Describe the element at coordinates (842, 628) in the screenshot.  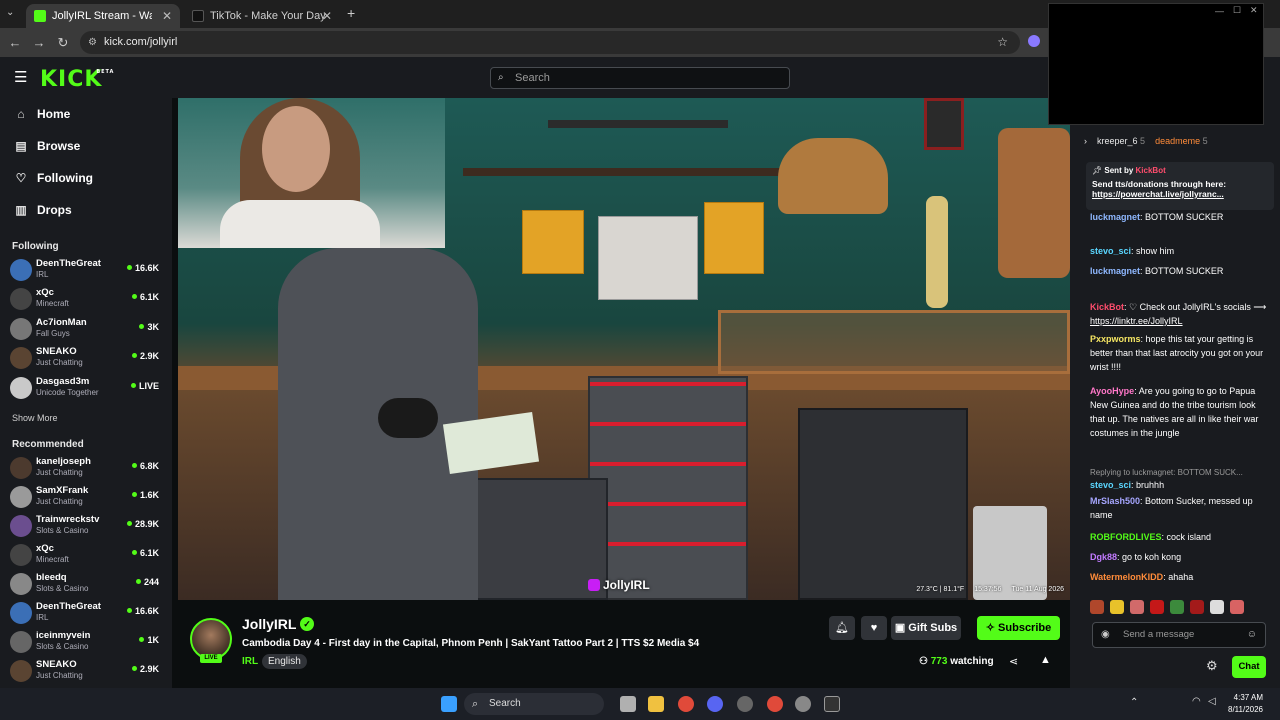
I see `bell-icon: 🔔︎` at that location.